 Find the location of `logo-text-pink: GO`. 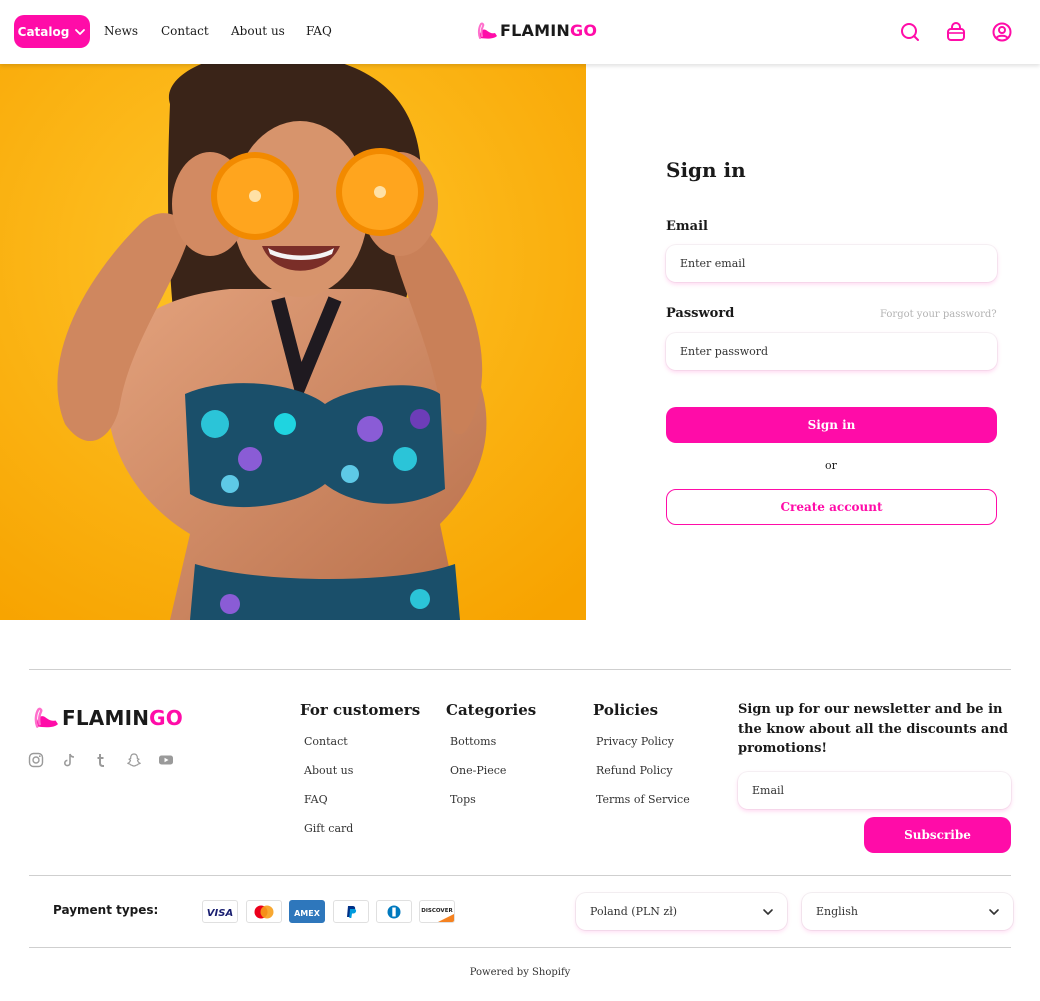

logo-text-pink: GO is located at coordinates (583, 30).